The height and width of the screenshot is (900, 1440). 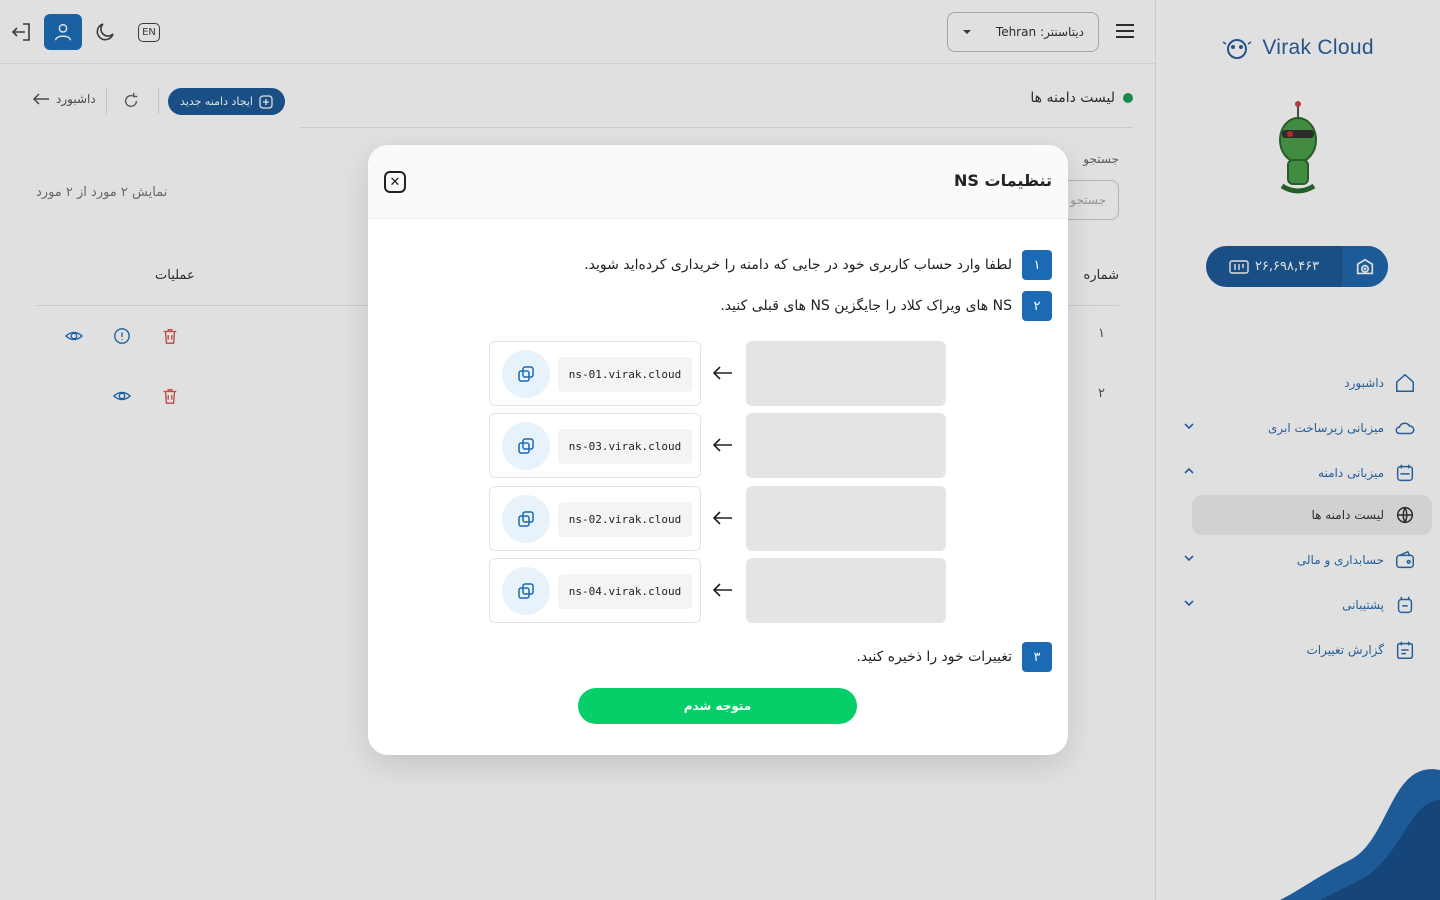 What do you see at coordinates (625, 591) in the screenshot?
I see `nameserver-value: ns-04.virak.cloud` at bounding box center [625, 591].